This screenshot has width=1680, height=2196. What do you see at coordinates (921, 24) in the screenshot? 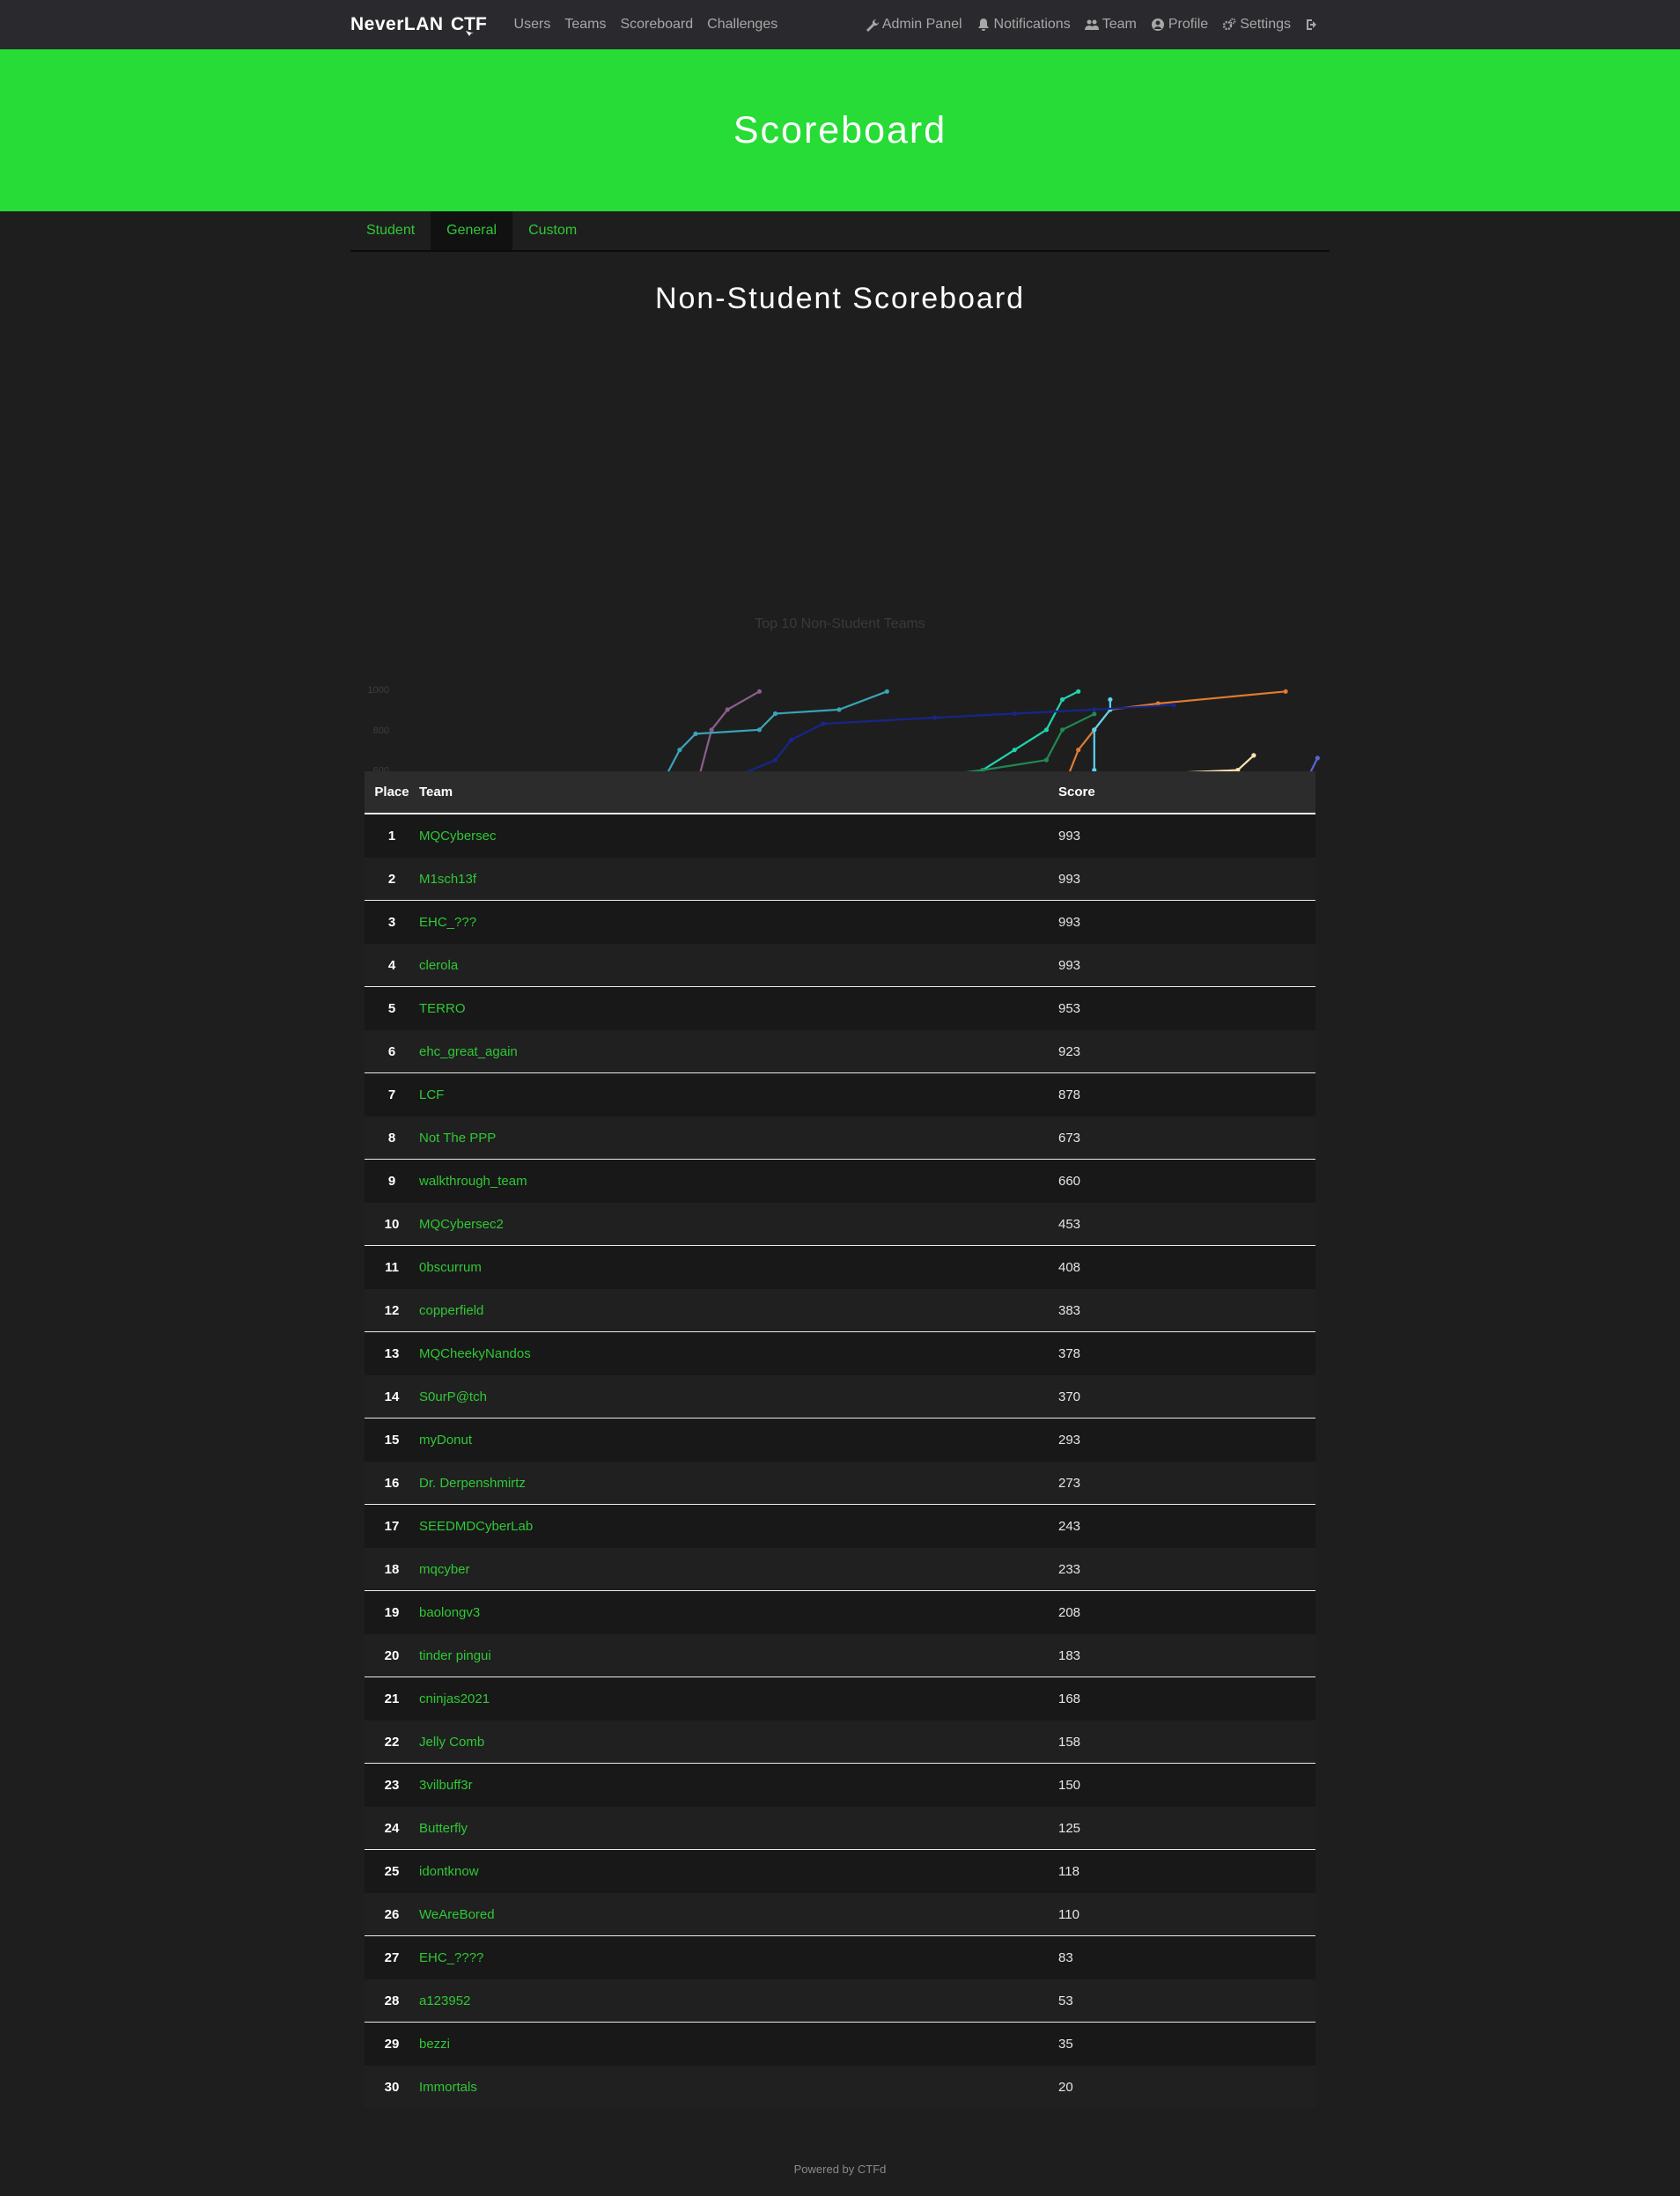
I see `nav-link-label: Admin Panel` at bounding box center [921, 24].